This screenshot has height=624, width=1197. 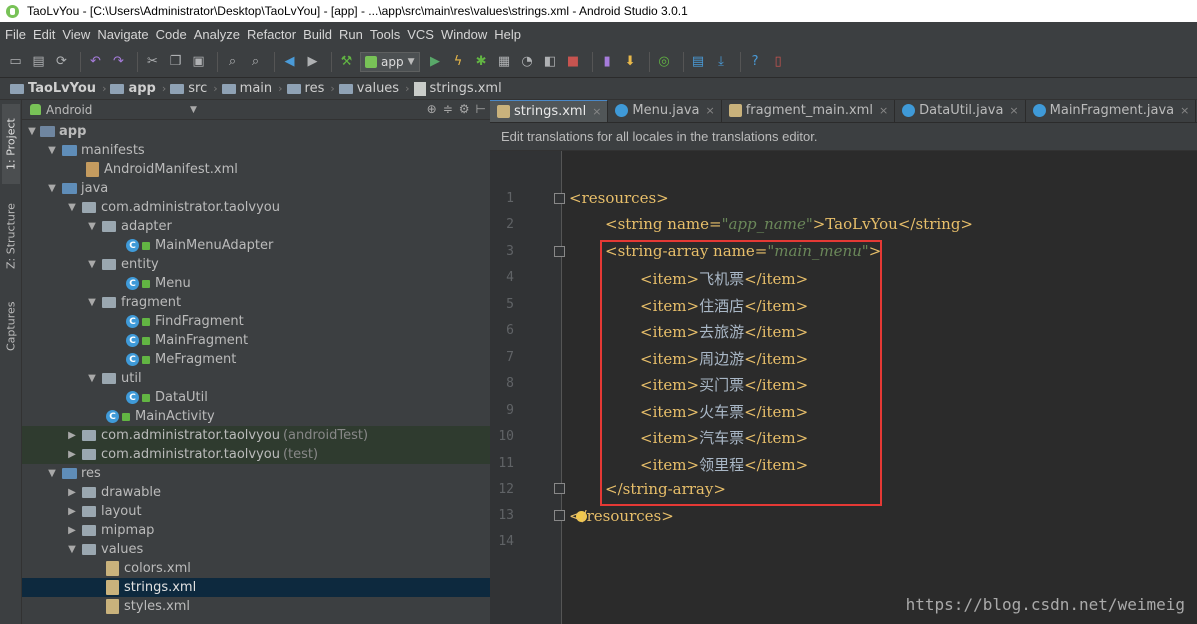 What do you see at coordinates (256, 245) in the screenshot?
I see `tree-item-mainmenuadapter: C MainMenuAdapter` at bounding box center [256, 245].